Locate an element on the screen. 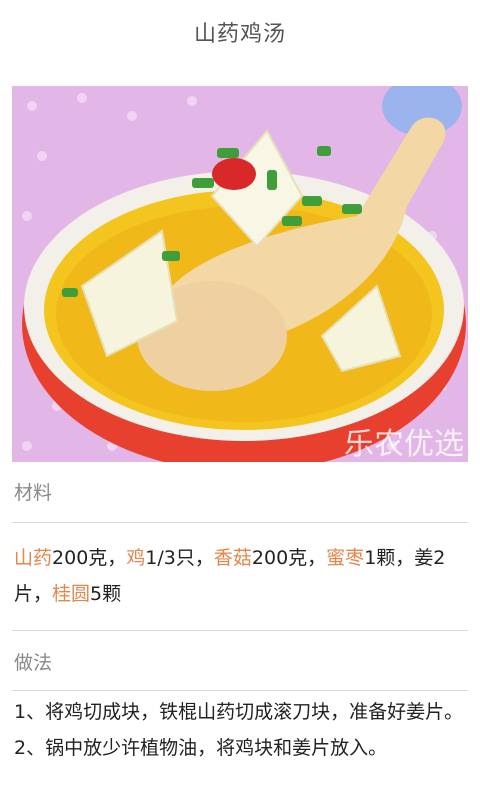 This screenshot has height=800, width=480. ingredient-name: 香菇 is located at coordinates (232, 558).